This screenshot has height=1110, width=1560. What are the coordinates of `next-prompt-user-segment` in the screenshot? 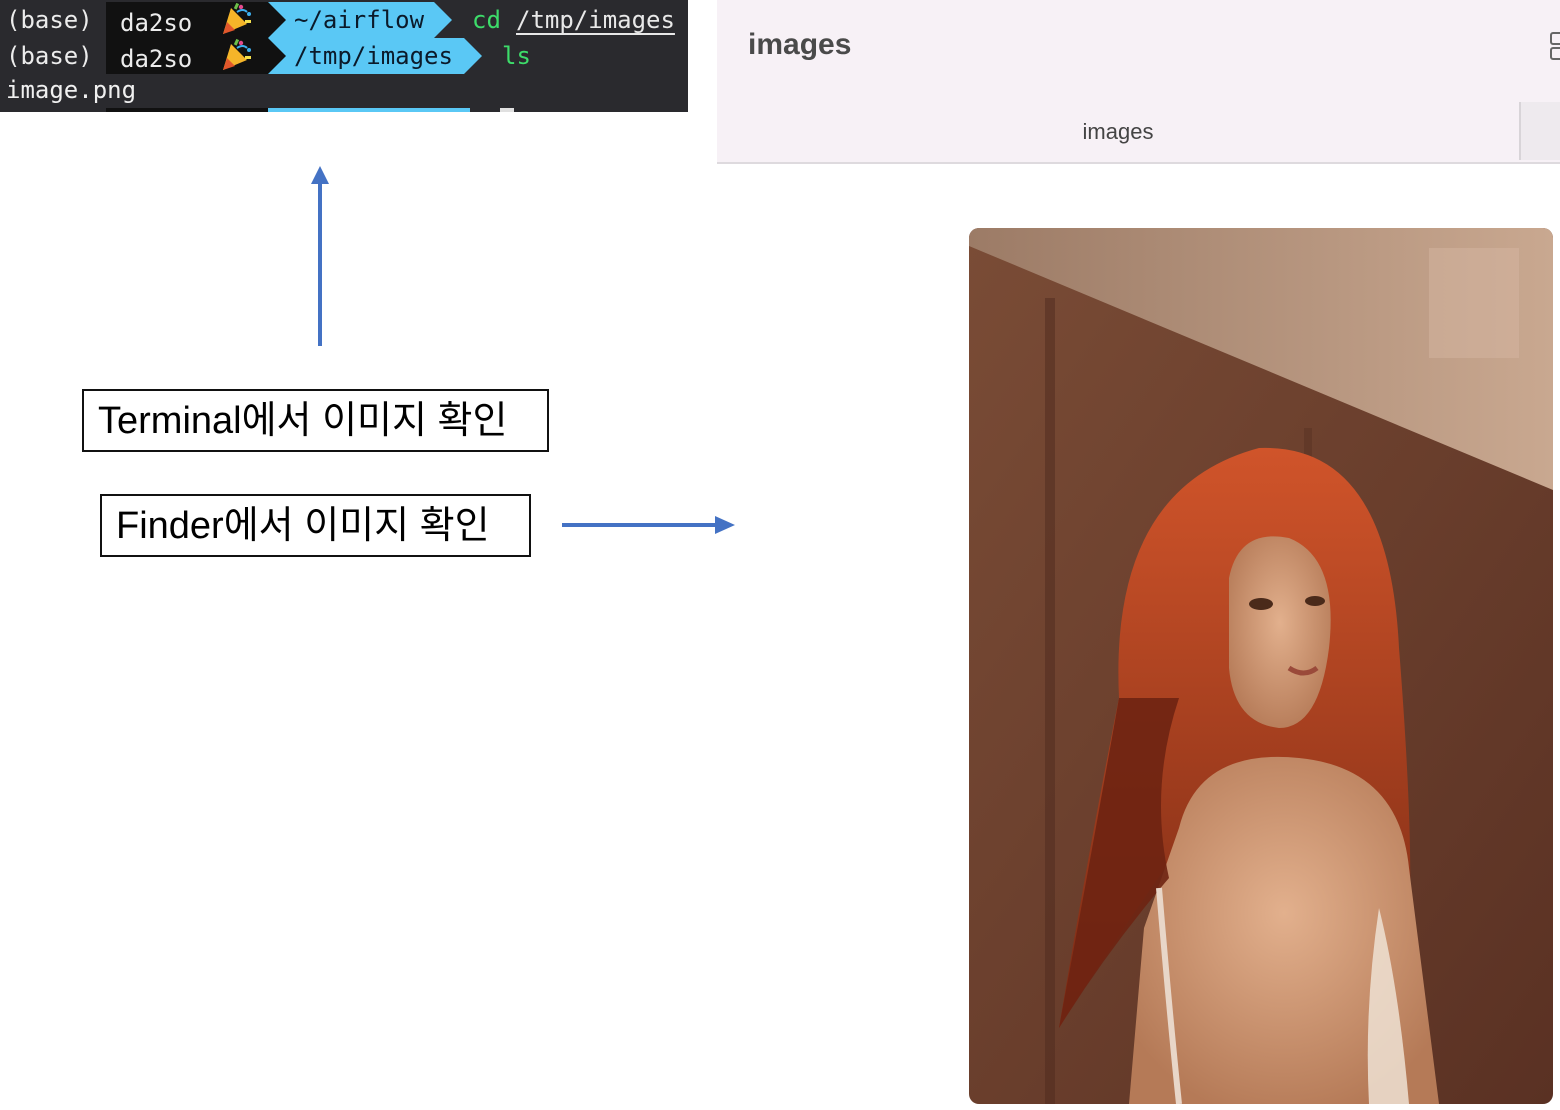 It's located at (187, 110).